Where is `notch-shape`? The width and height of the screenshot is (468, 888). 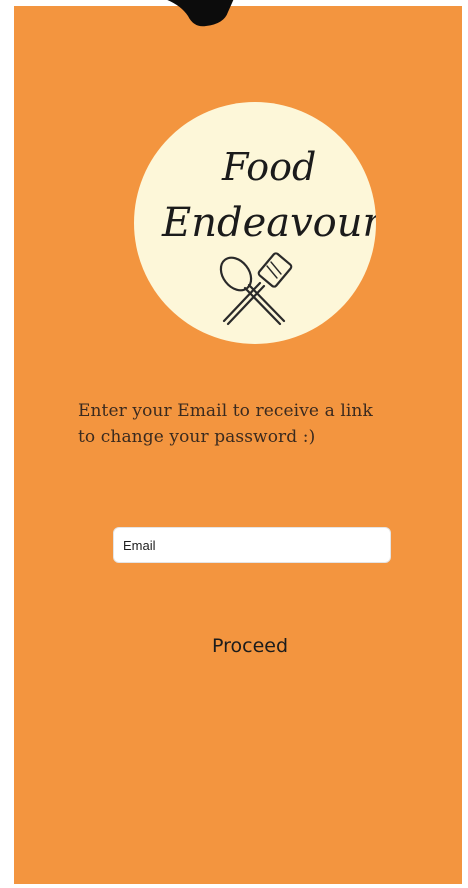
notch-shape is located at coordinates (200, 13).